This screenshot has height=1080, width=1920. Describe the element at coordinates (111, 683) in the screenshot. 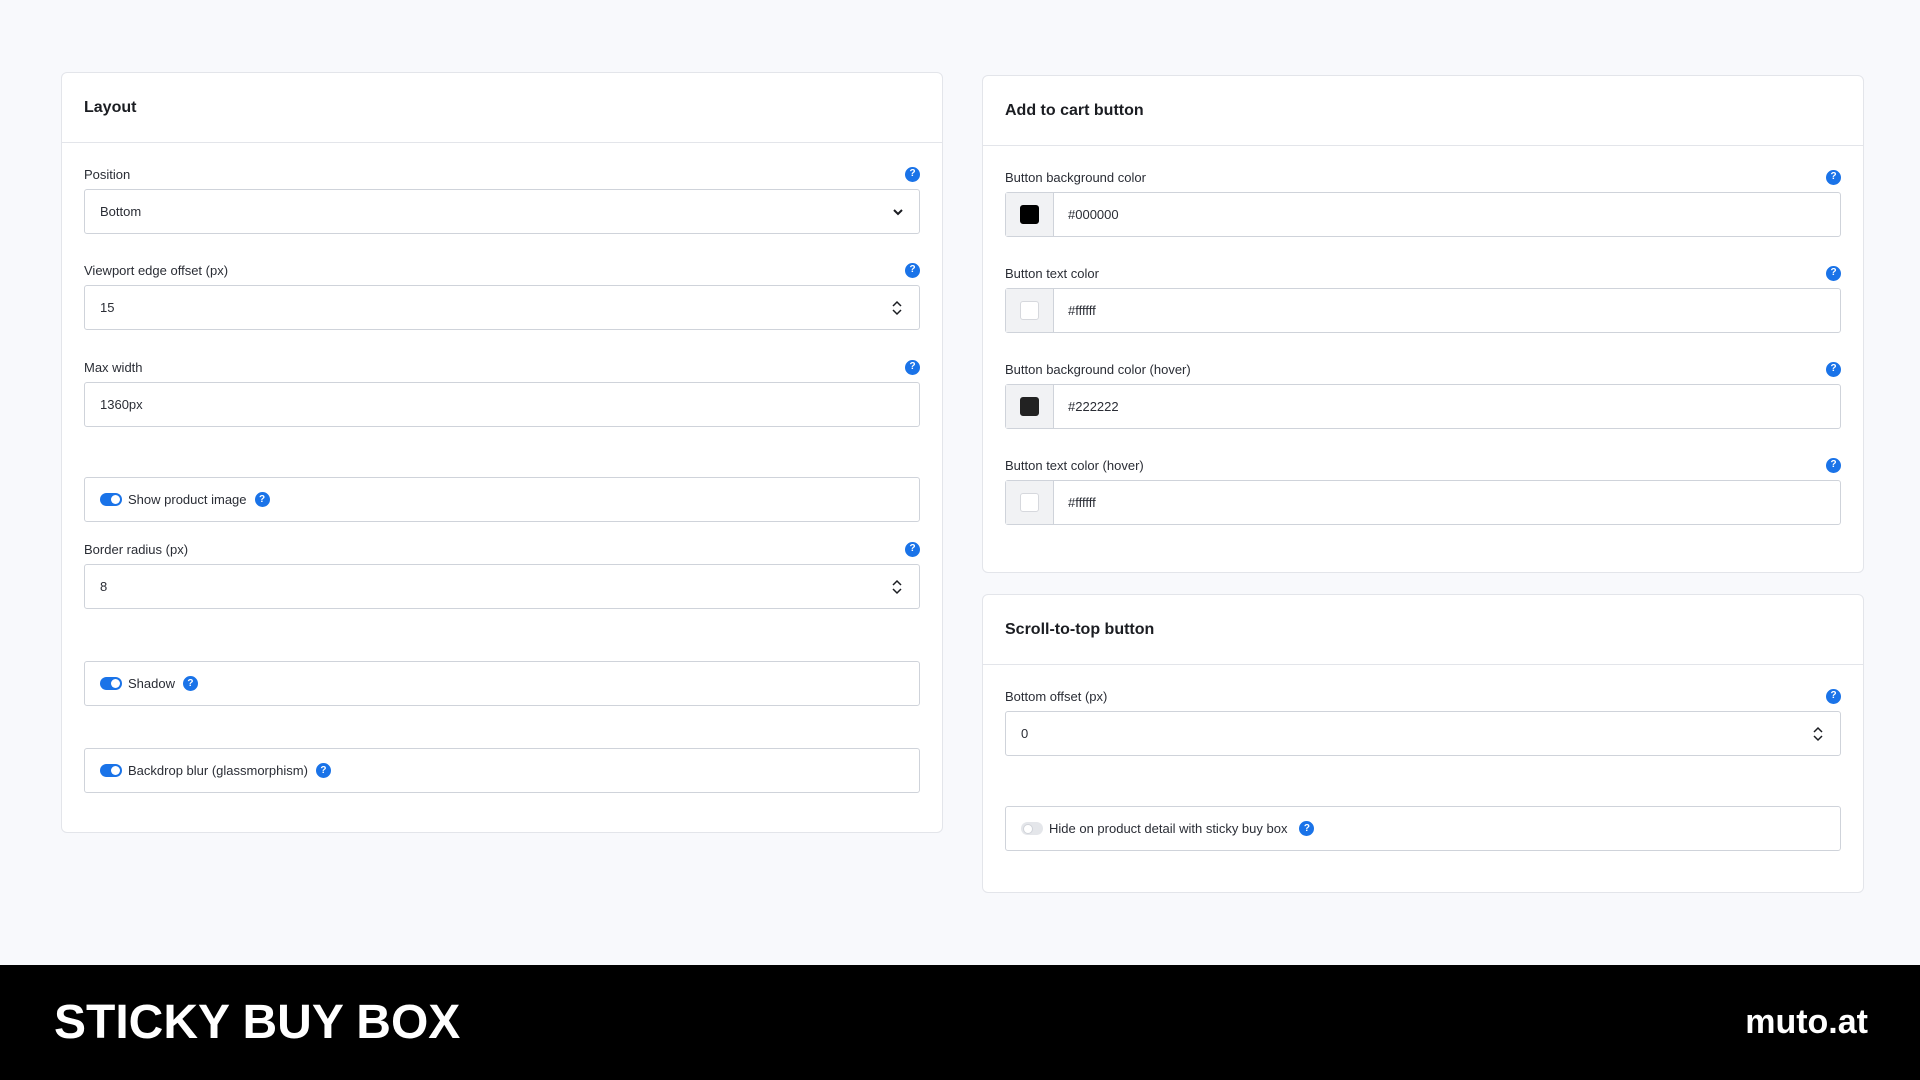

I see `shadow-switch` at that location.